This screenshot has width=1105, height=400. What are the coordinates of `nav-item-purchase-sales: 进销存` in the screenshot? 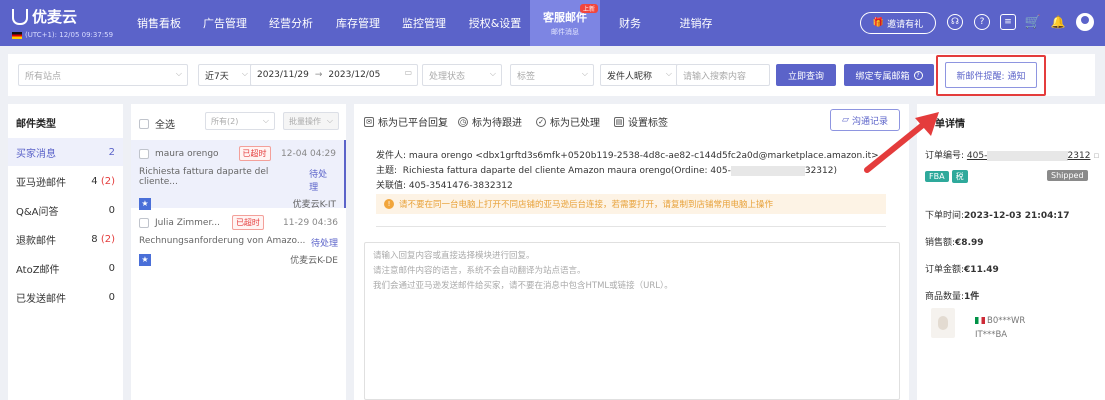 It's located at (696, 23).